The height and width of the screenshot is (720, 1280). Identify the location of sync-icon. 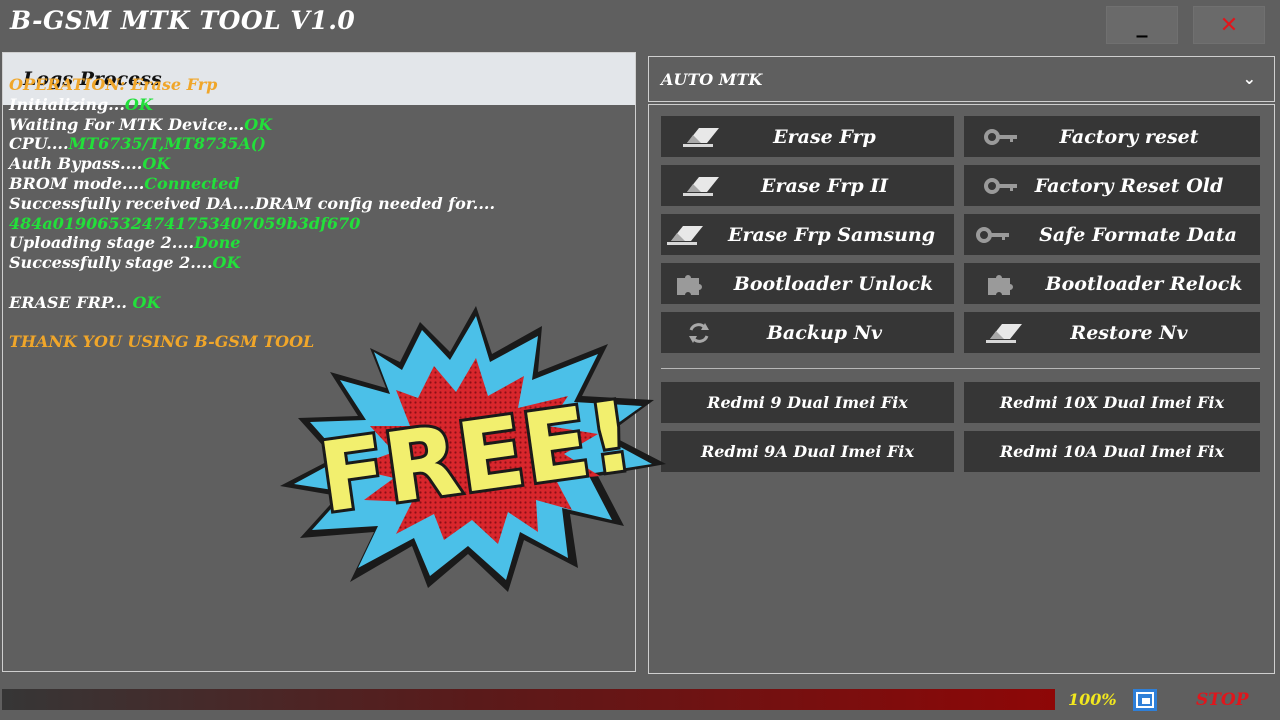
(699, 333).